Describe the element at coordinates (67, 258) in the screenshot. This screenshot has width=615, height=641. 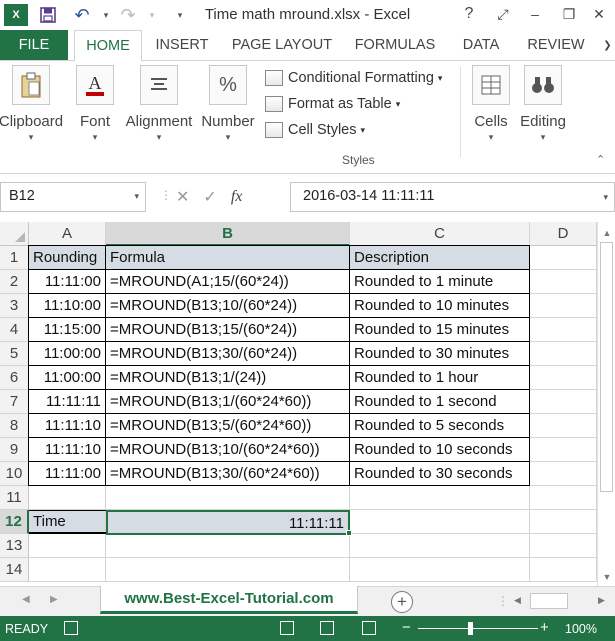
I see `table-header-rounding: Rounding` at that location.